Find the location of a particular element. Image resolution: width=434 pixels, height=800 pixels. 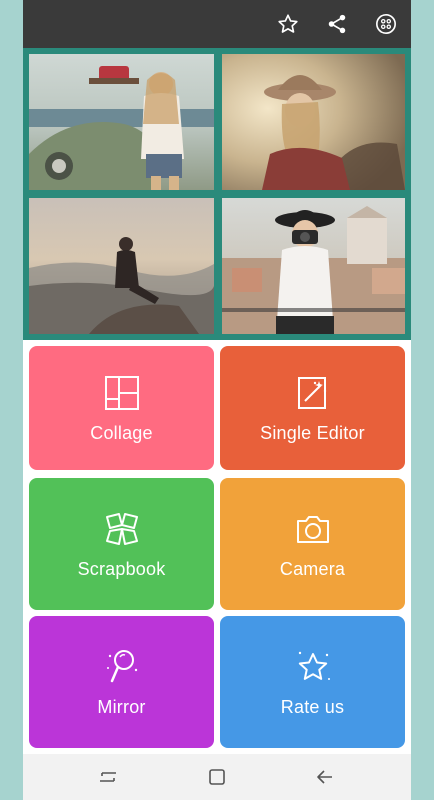

camera-icon is located at coordinates (313, 529).